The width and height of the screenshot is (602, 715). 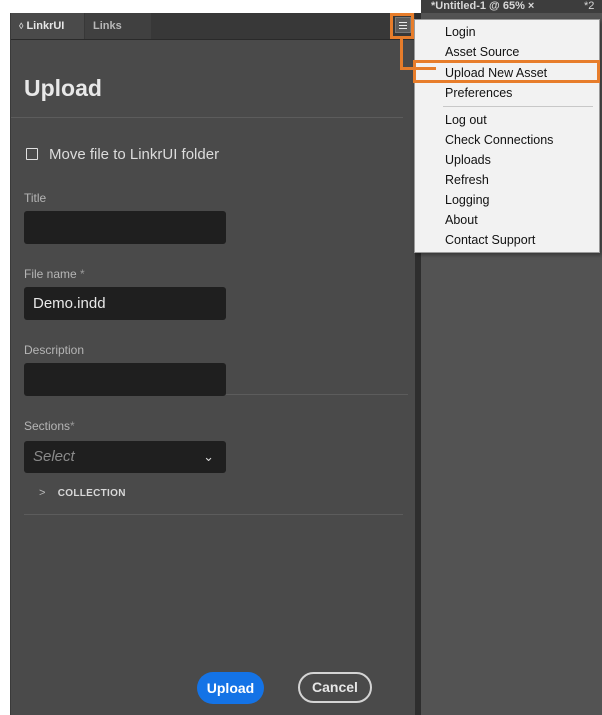 What do you see at coordinates (42, 493) in the screenshot?
I see `collection-expand-icon: >` at bounding box center [42, 493].